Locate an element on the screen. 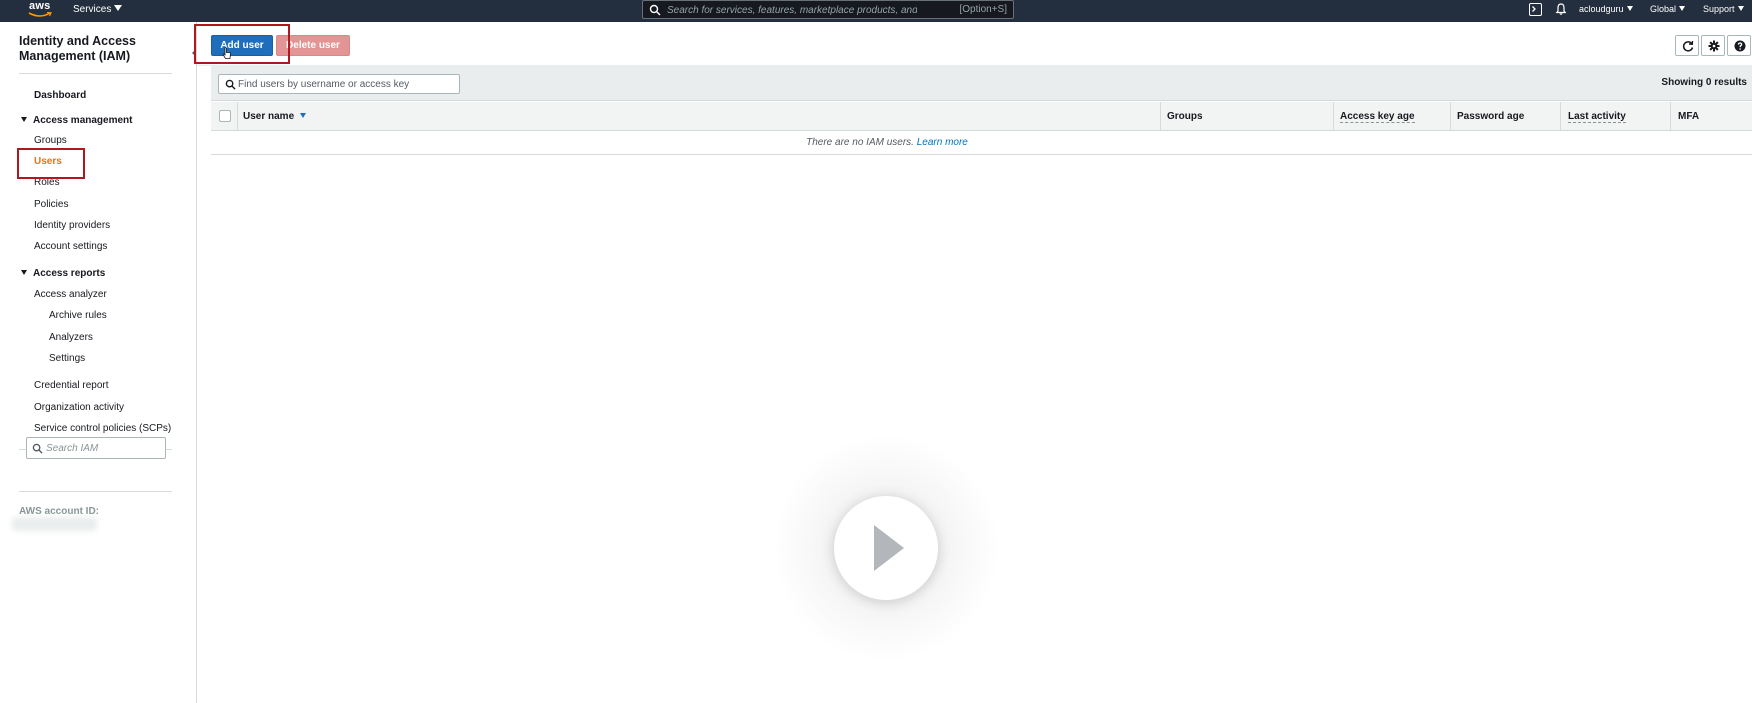 The image size is (1752, 703). select-all-checkbox is located at coordinates (225, 116).